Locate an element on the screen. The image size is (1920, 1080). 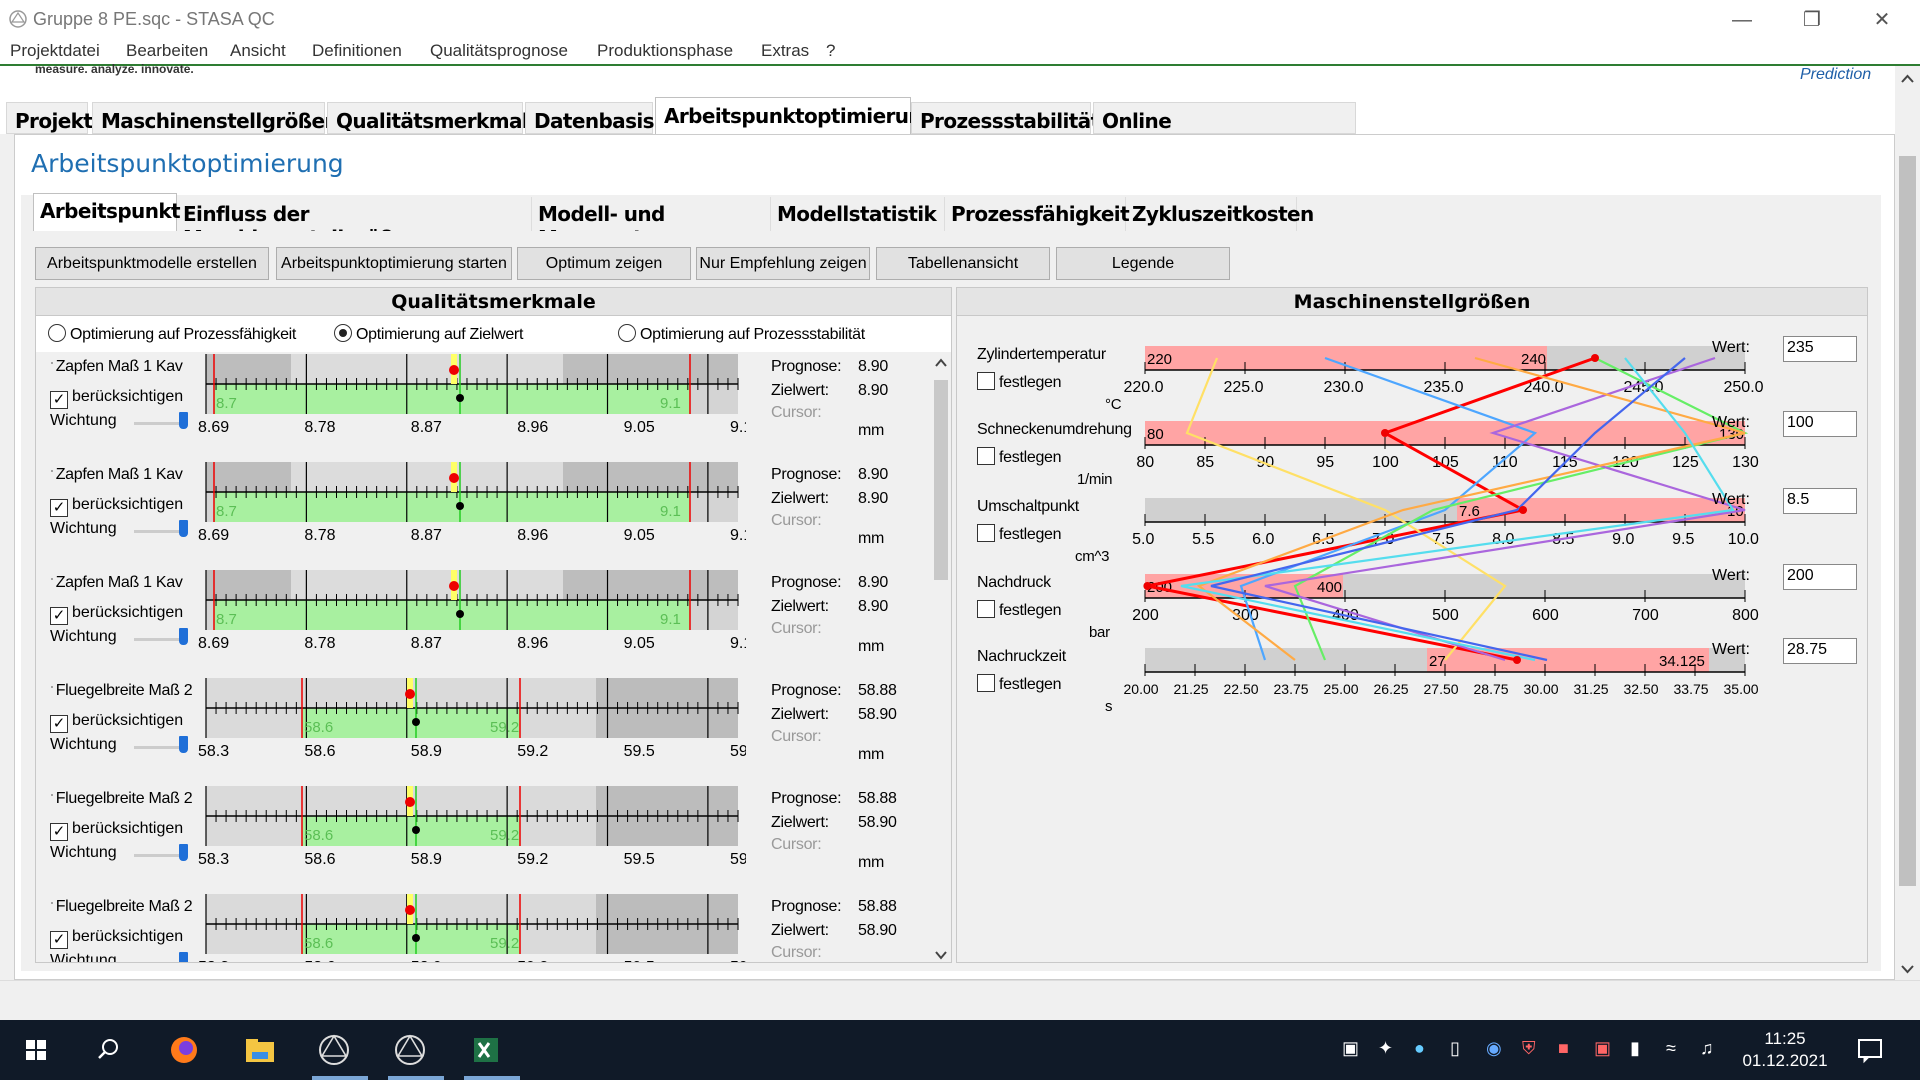
search-icon is located at coordinates (108, 1050).